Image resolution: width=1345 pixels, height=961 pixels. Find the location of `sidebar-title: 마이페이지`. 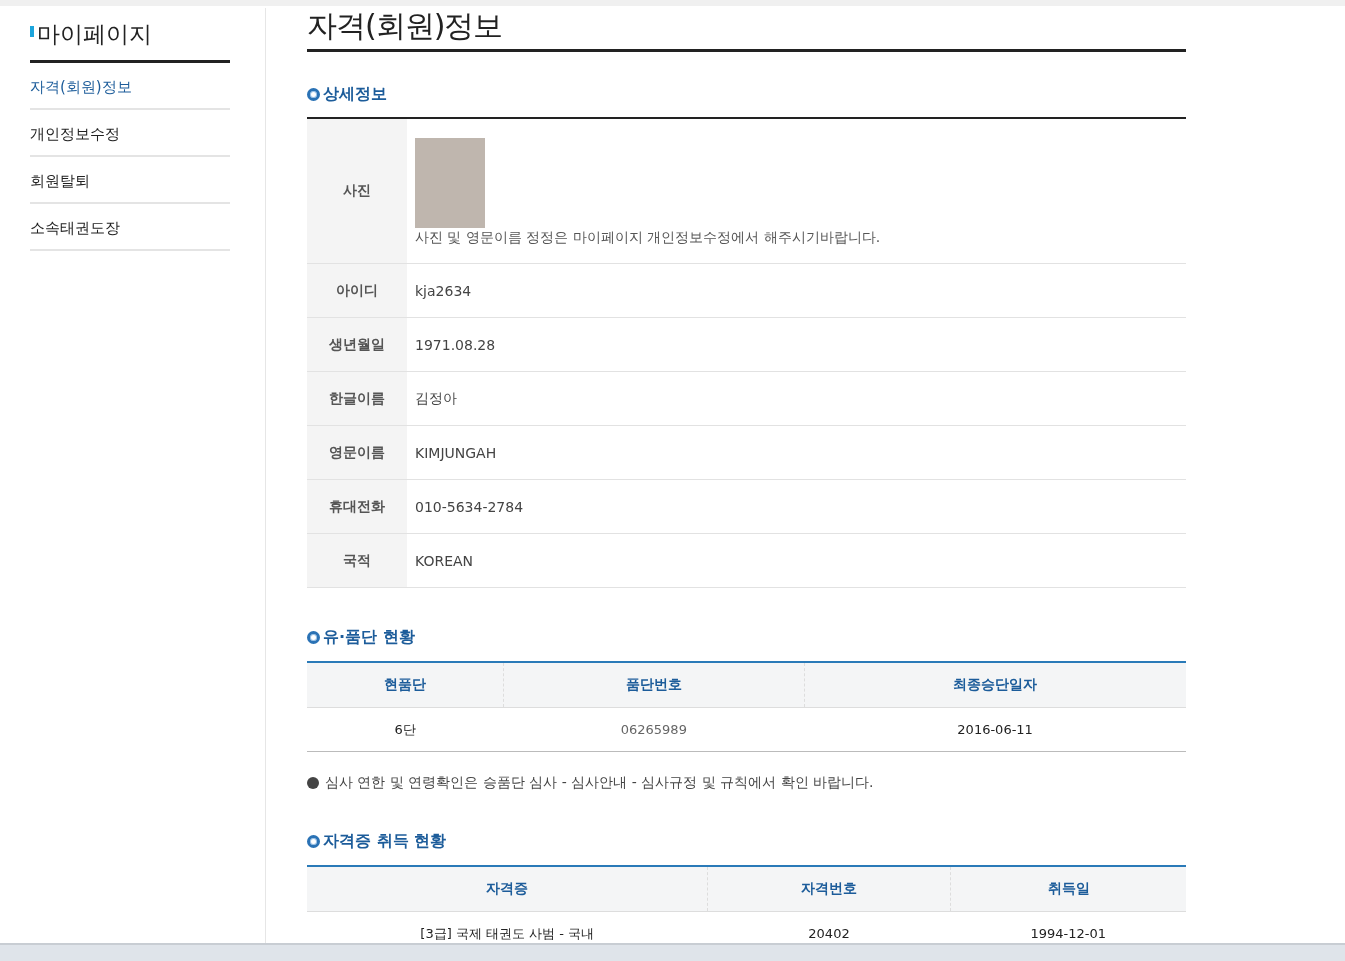

sidebar-title: 마이페이지 is located at coordinates (94, 34).